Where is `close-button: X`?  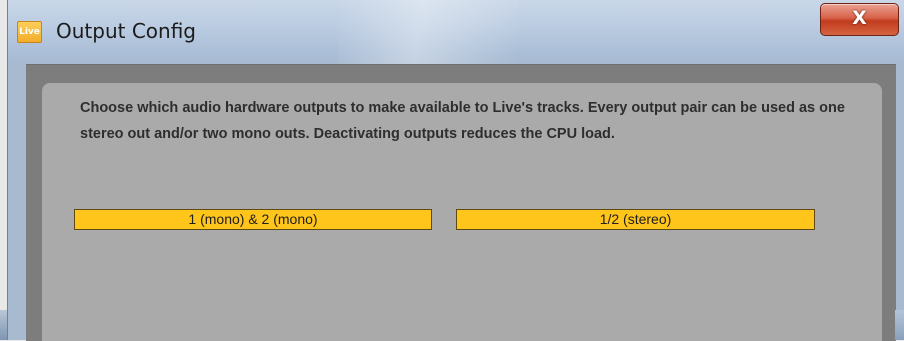 close-button: X is located at coordinates (859, 19).